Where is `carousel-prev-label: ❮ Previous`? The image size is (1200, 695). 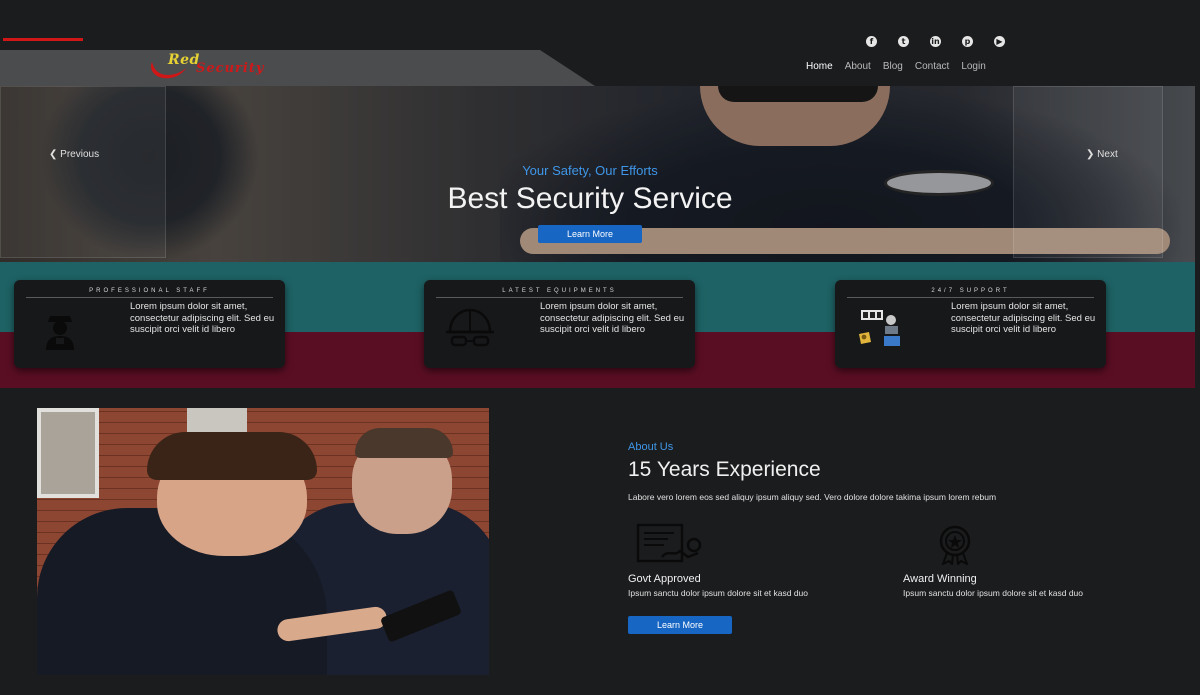 carousel-prev-label: ❮ Previous is located at coordinates (74, 154).